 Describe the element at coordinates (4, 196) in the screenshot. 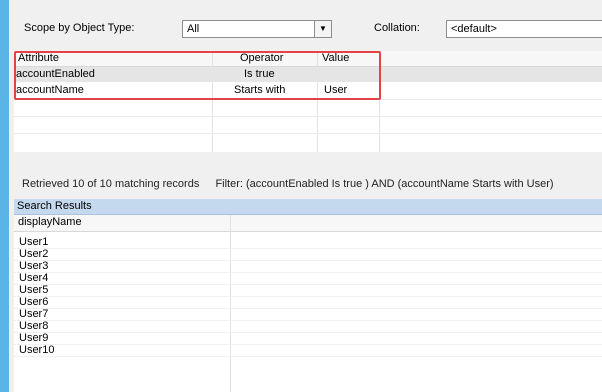

I see `left-accent-bar` at that location.